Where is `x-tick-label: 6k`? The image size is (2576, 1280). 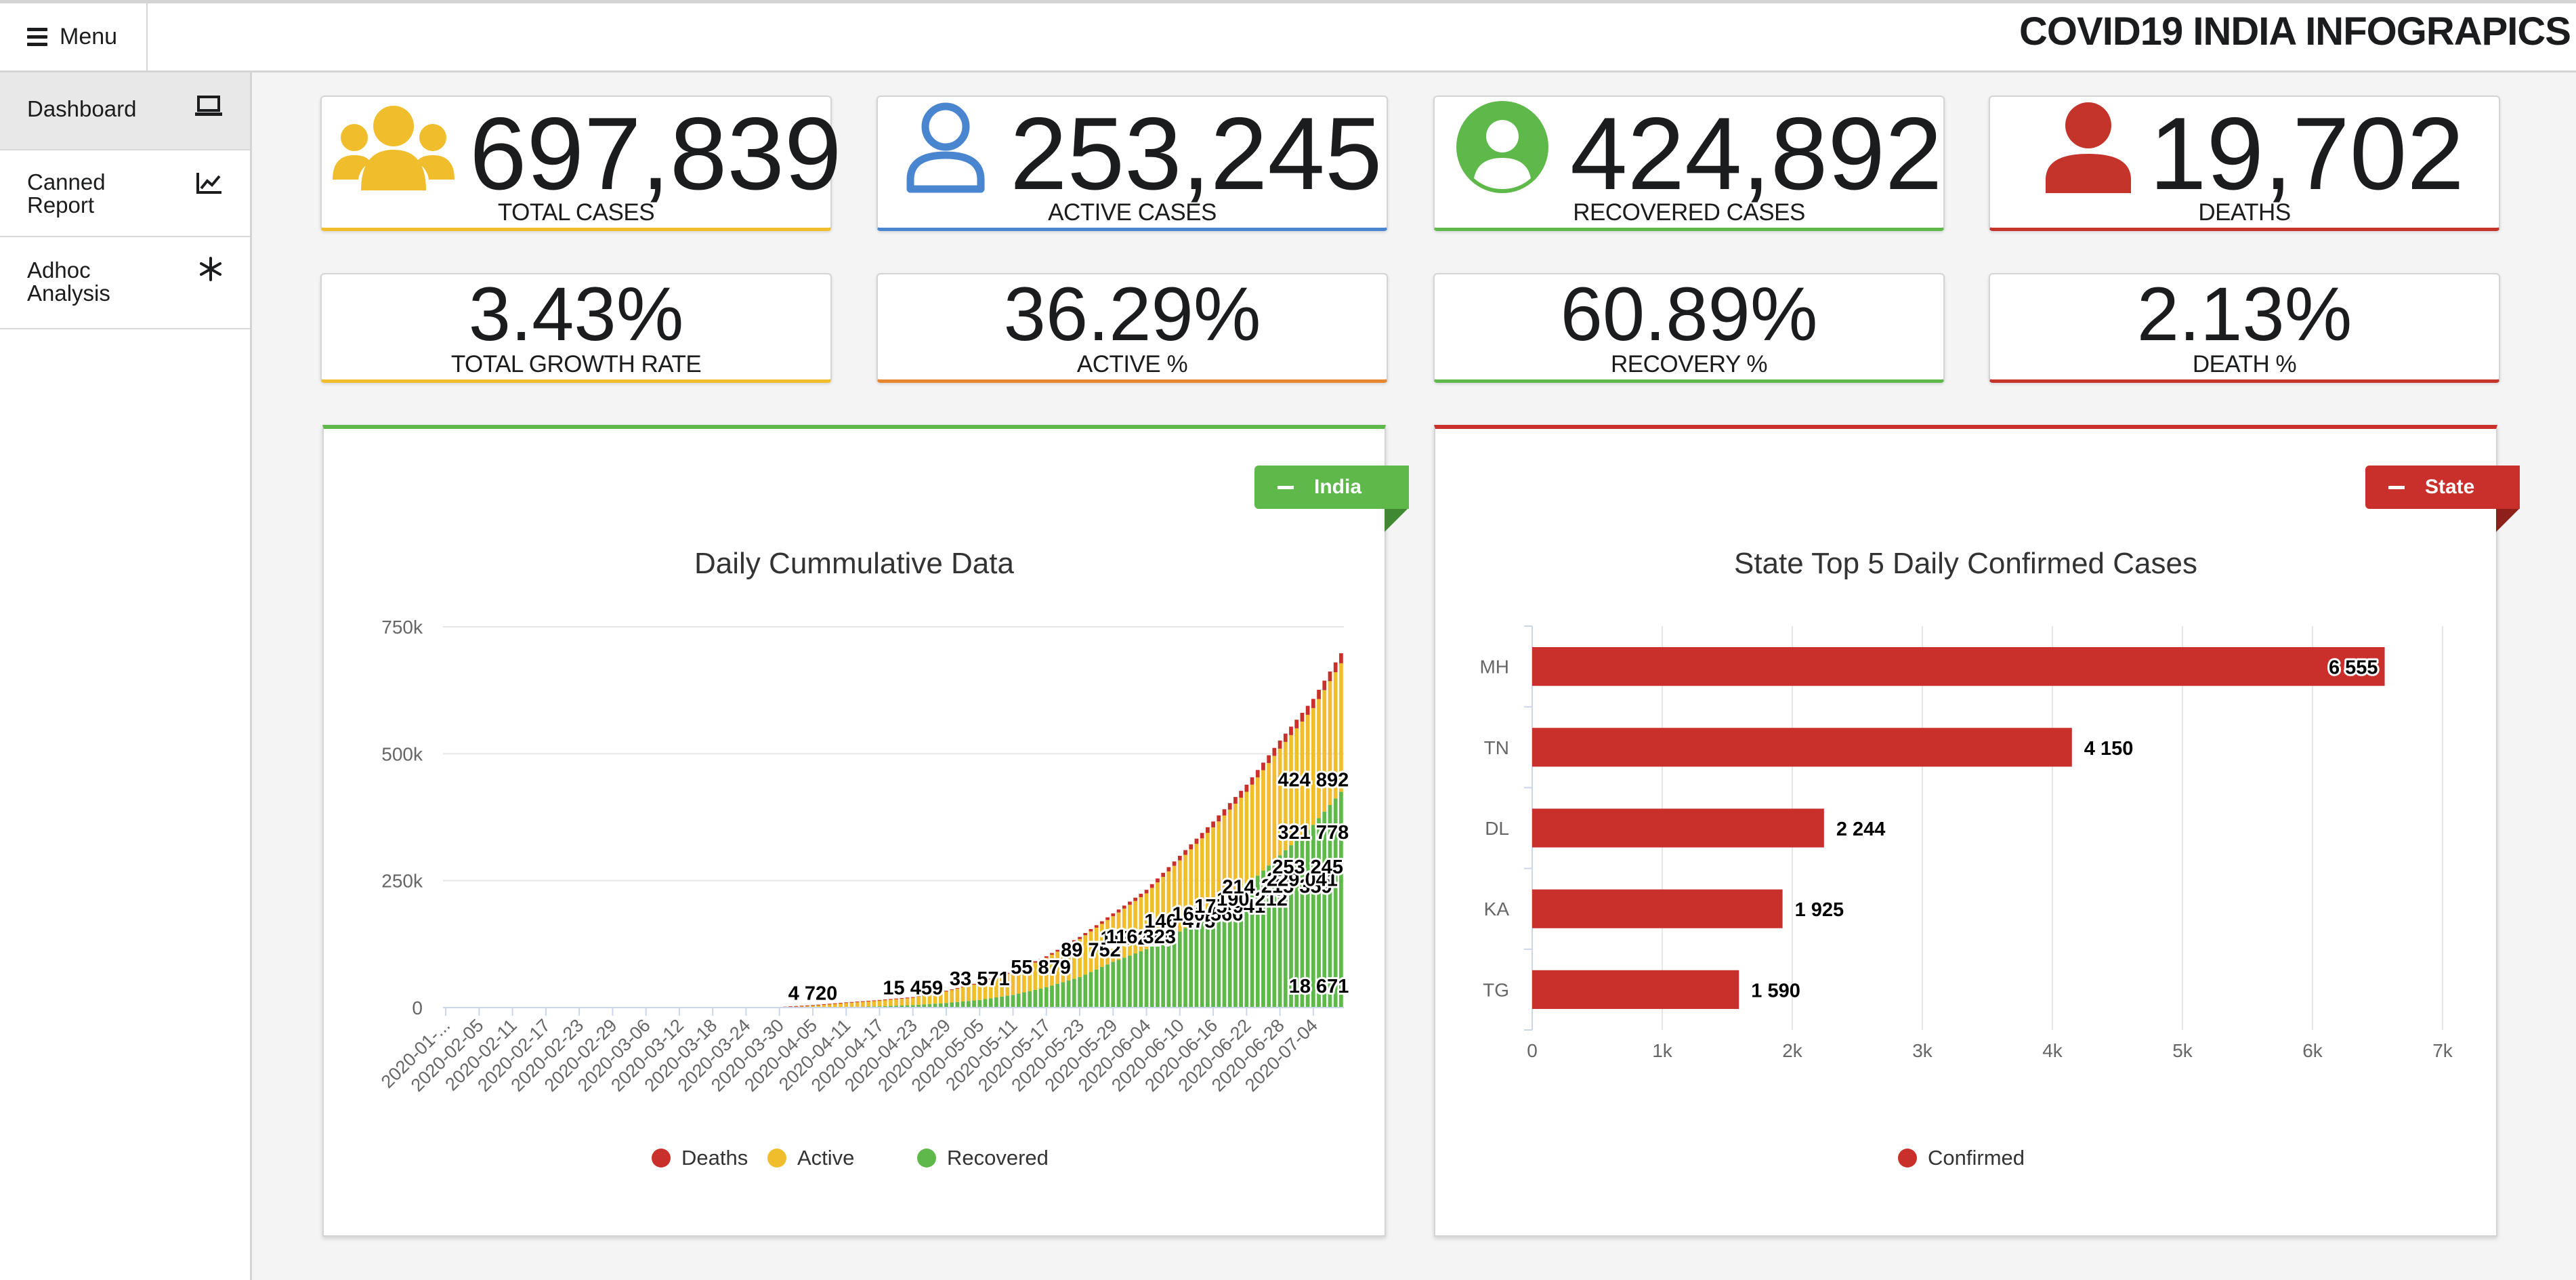
x-tick-label: 6k is located at coordinates (2312, 1050).